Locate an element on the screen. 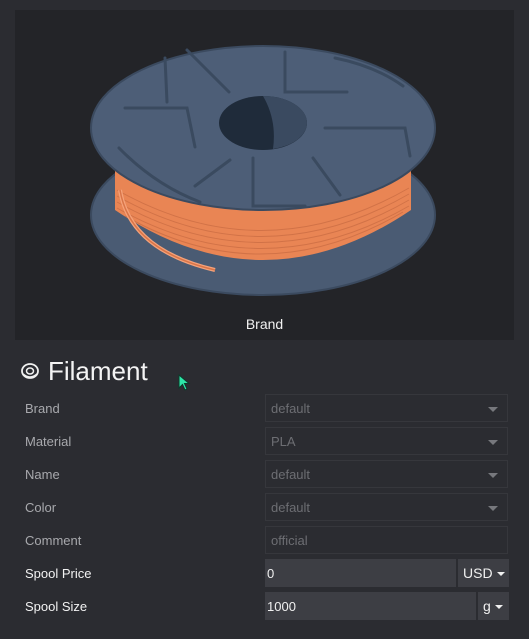 The height and width of the screenshot is (639, 529). comment-label: Comment is located at coordinates (53, 540).